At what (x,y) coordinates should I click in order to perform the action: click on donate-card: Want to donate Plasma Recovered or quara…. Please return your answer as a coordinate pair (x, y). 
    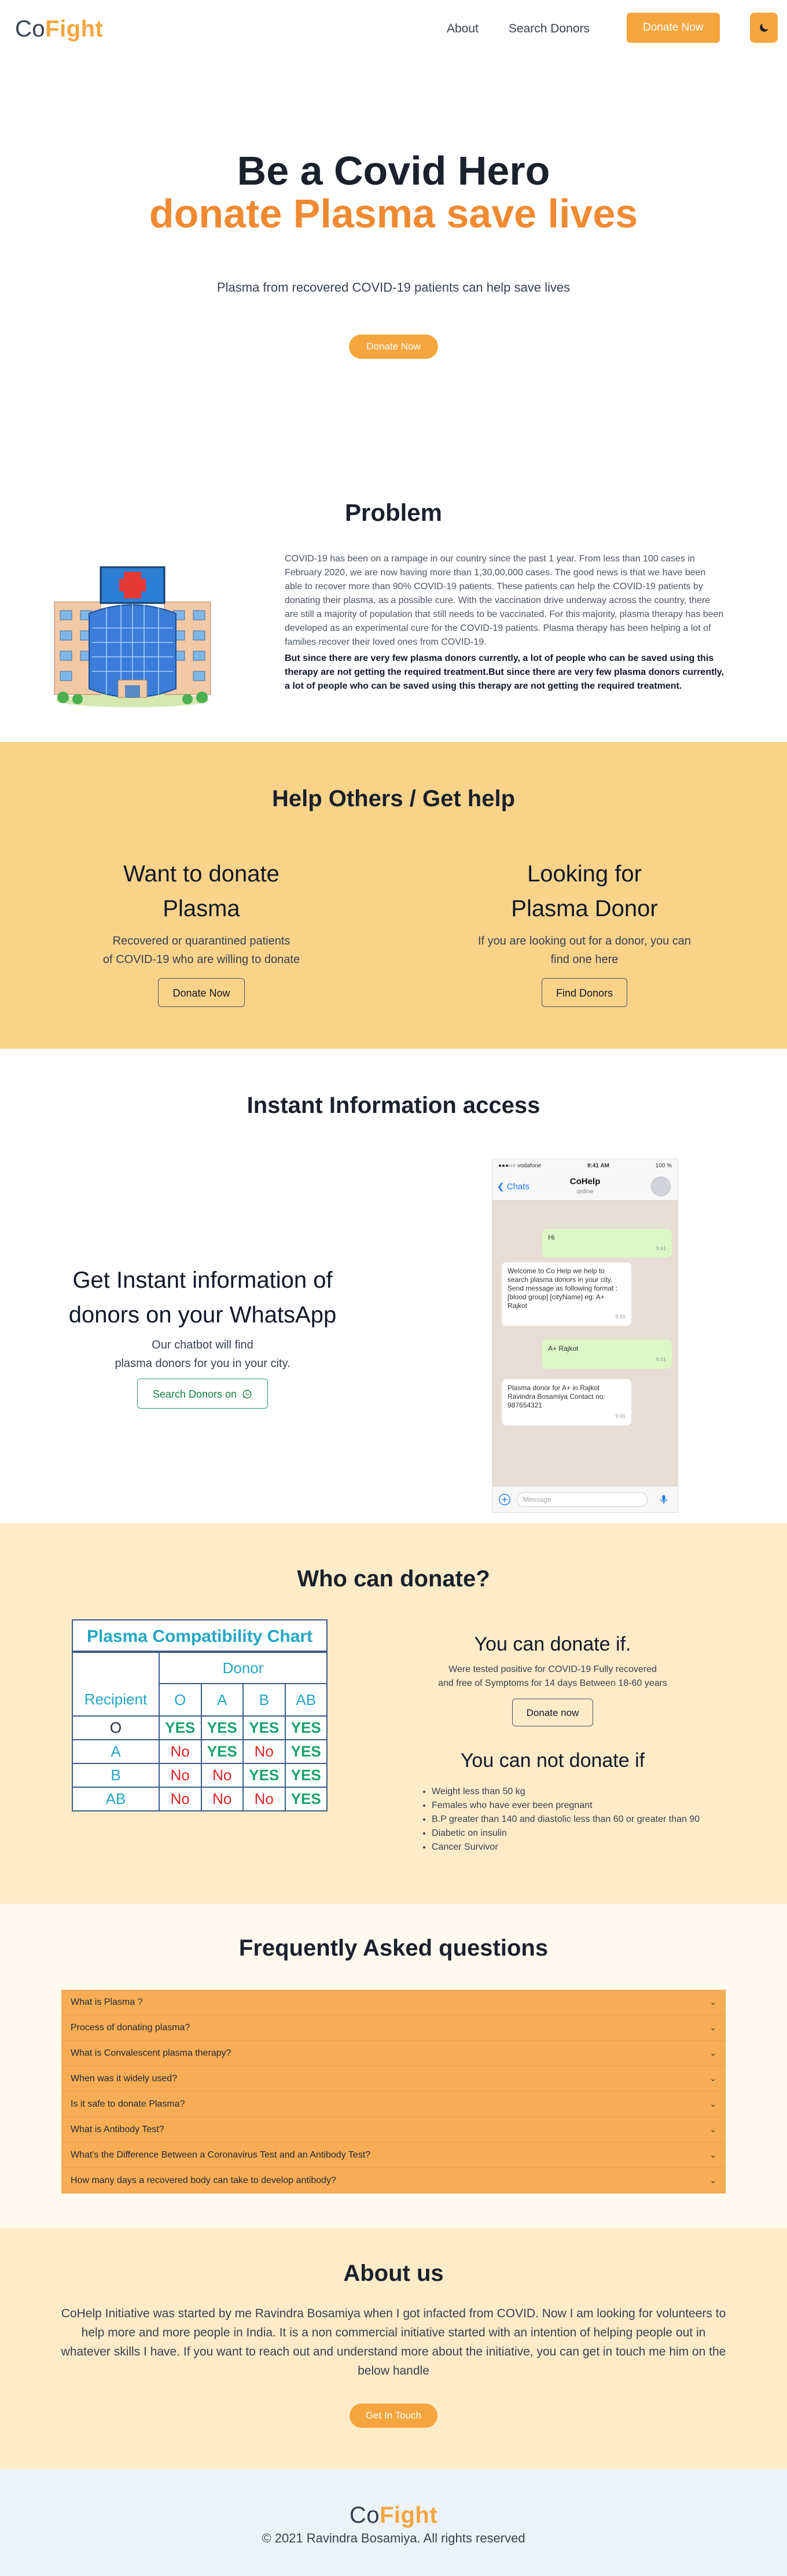
    Looking at the image, I should click on (201, 932).